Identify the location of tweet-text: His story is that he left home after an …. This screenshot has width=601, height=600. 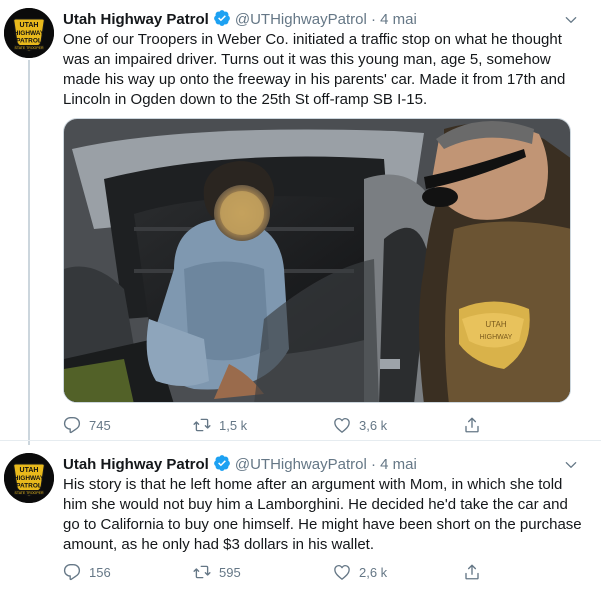
(322, 514).